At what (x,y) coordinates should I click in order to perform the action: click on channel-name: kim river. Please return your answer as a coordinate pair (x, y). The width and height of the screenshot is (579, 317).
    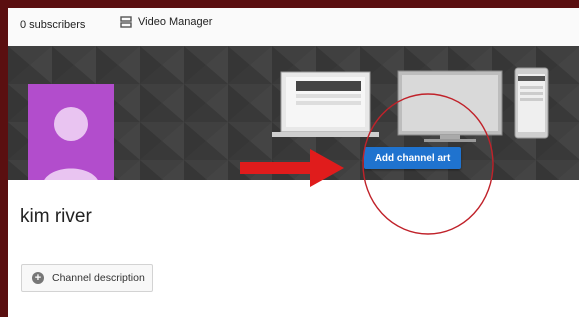
    Looking at the image, I should click on (56, 216).